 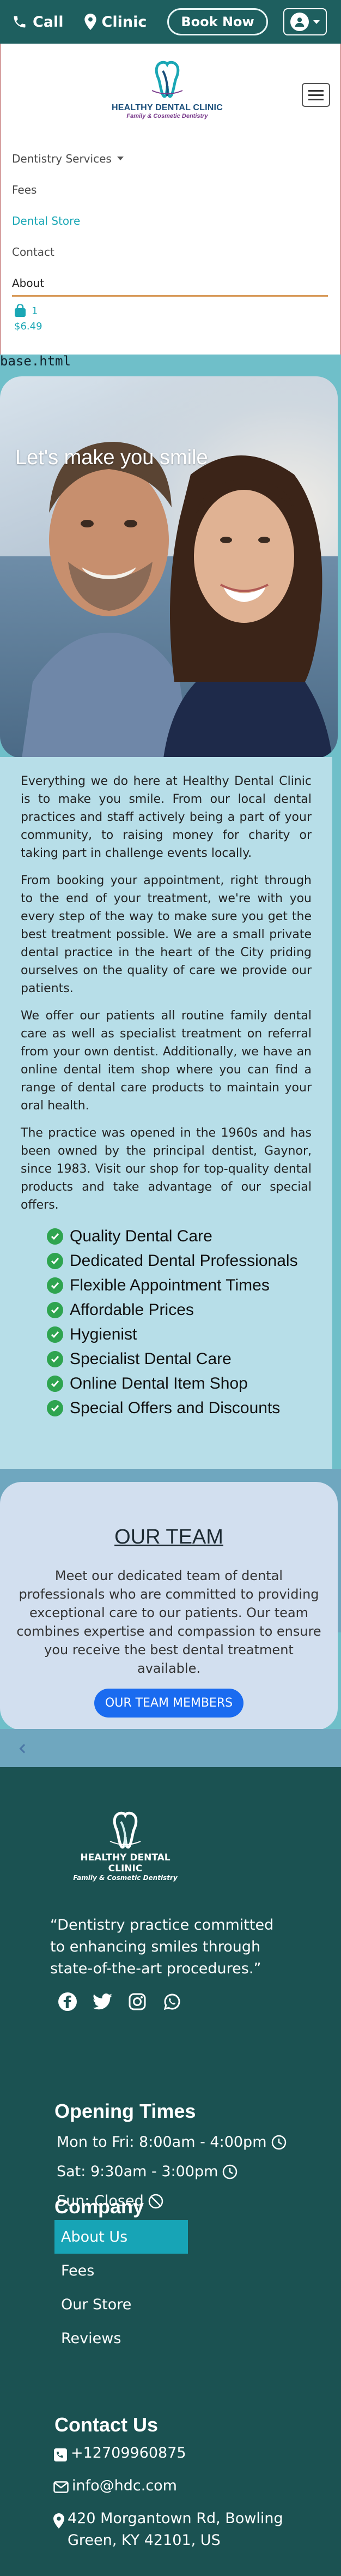 What do you see at coordinates (168, 1537) in the screenshot?
I see `team-heading: OUR TEAM` at bounding box center [168, 1537].